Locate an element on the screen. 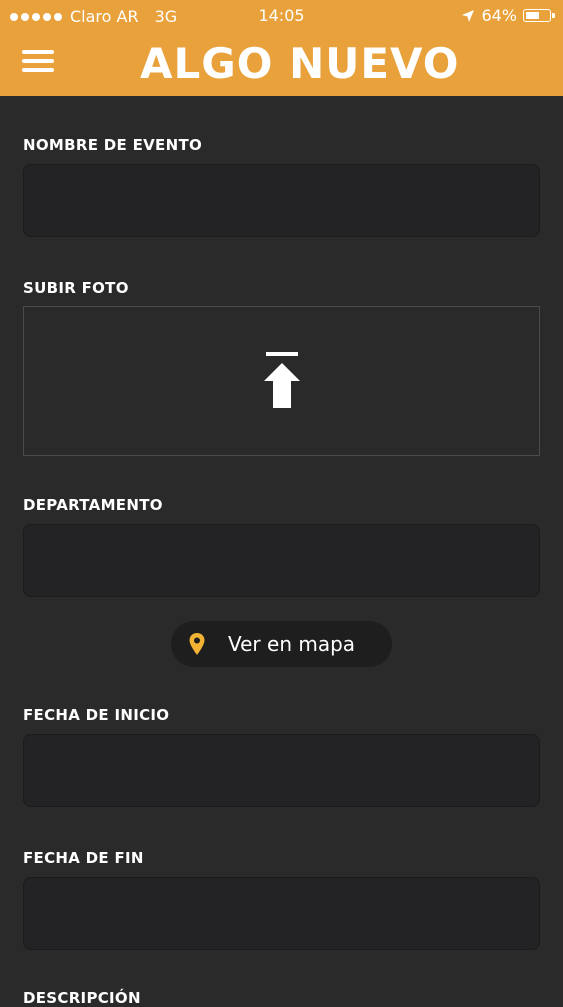 The height and width of the screenshot is (1007, 563). end-date-label: FECHA DE FIN is located at coordinates (83, 858).